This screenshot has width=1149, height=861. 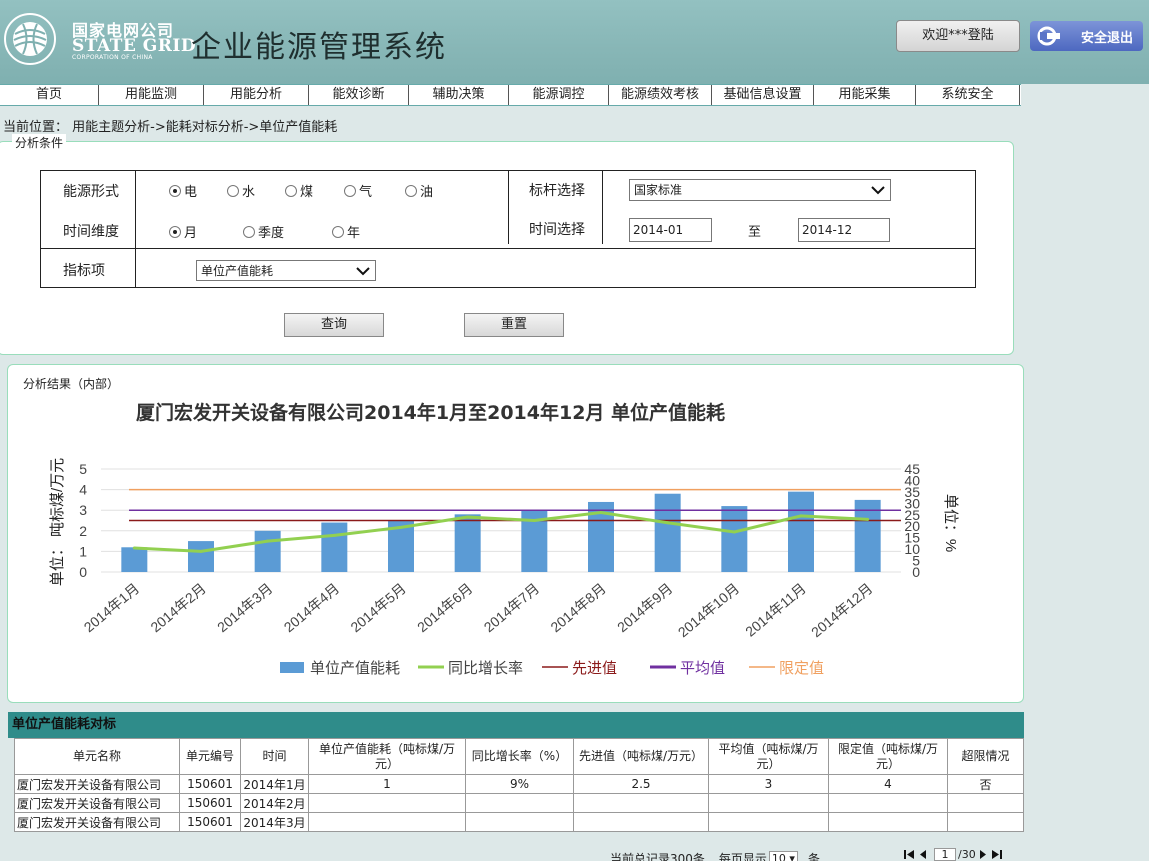 I want to click on chevron-down-icon, so click(x=363, y=271).